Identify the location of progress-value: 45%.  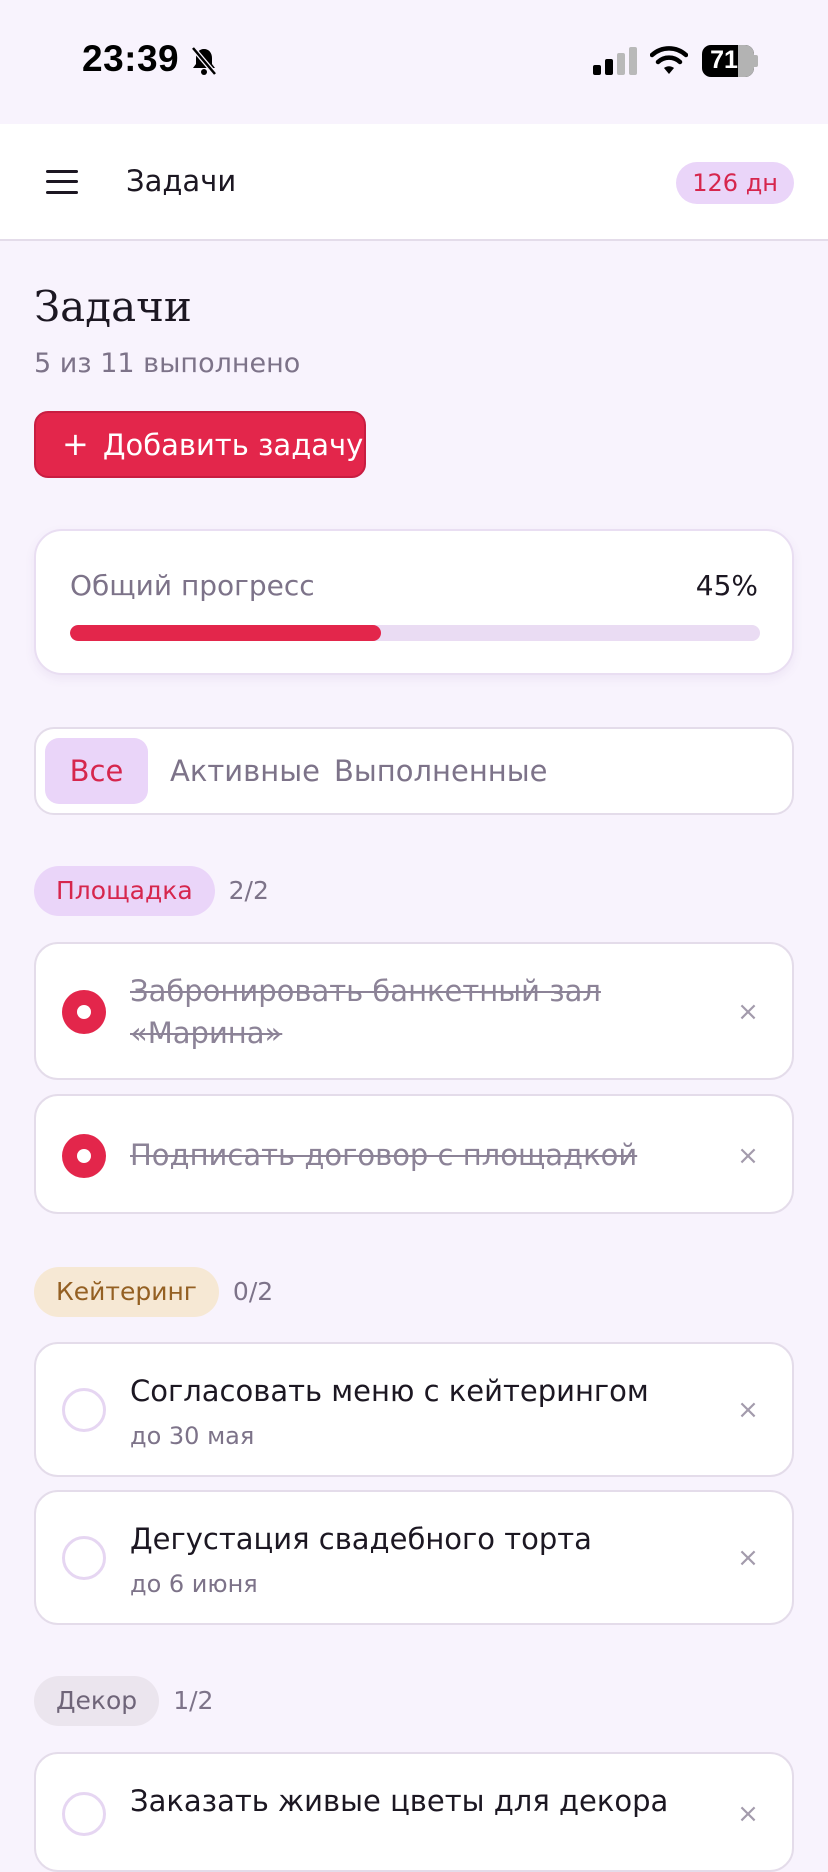
(726, 585).